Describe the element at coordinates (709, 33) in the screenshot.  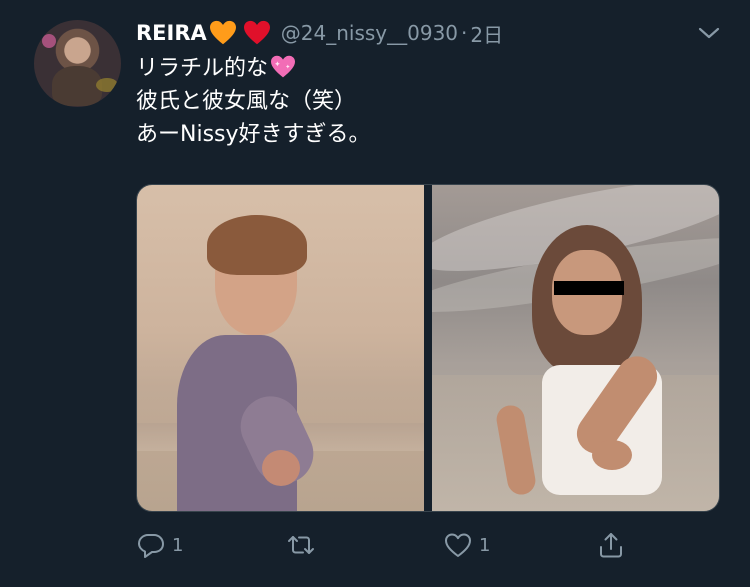
I see `chevron-down-icon` at that location.